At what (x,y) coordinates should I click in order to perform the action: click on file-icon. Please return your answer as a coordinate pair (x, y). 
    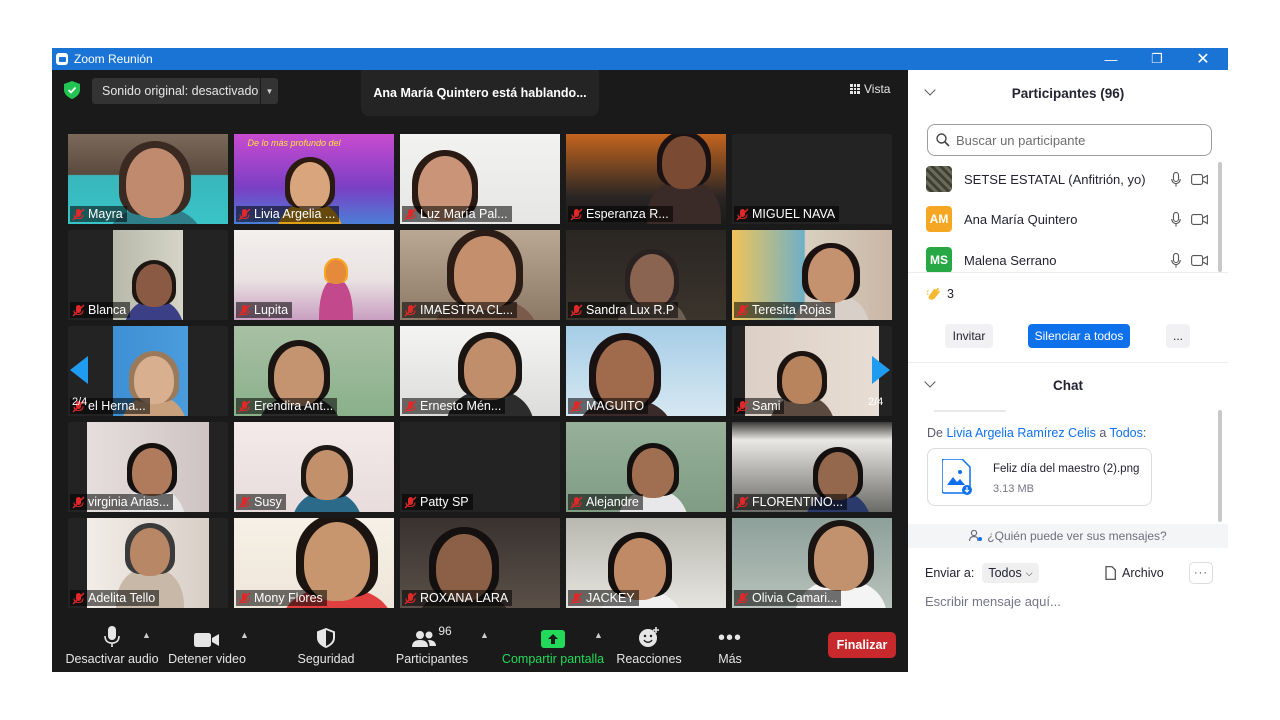
    Looking at the image, I should click on (1110, 573).